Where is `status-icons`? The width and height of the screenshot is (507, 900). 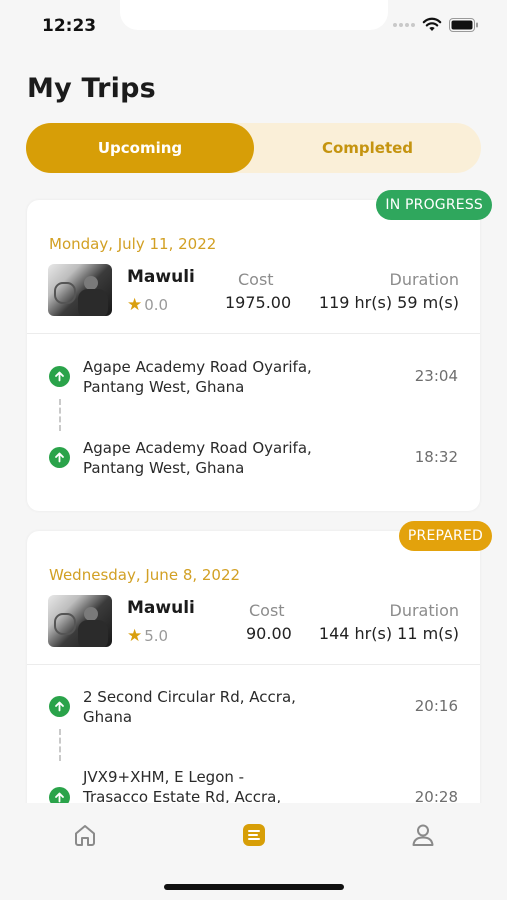 status-icons is located at coordinates (436, 24).